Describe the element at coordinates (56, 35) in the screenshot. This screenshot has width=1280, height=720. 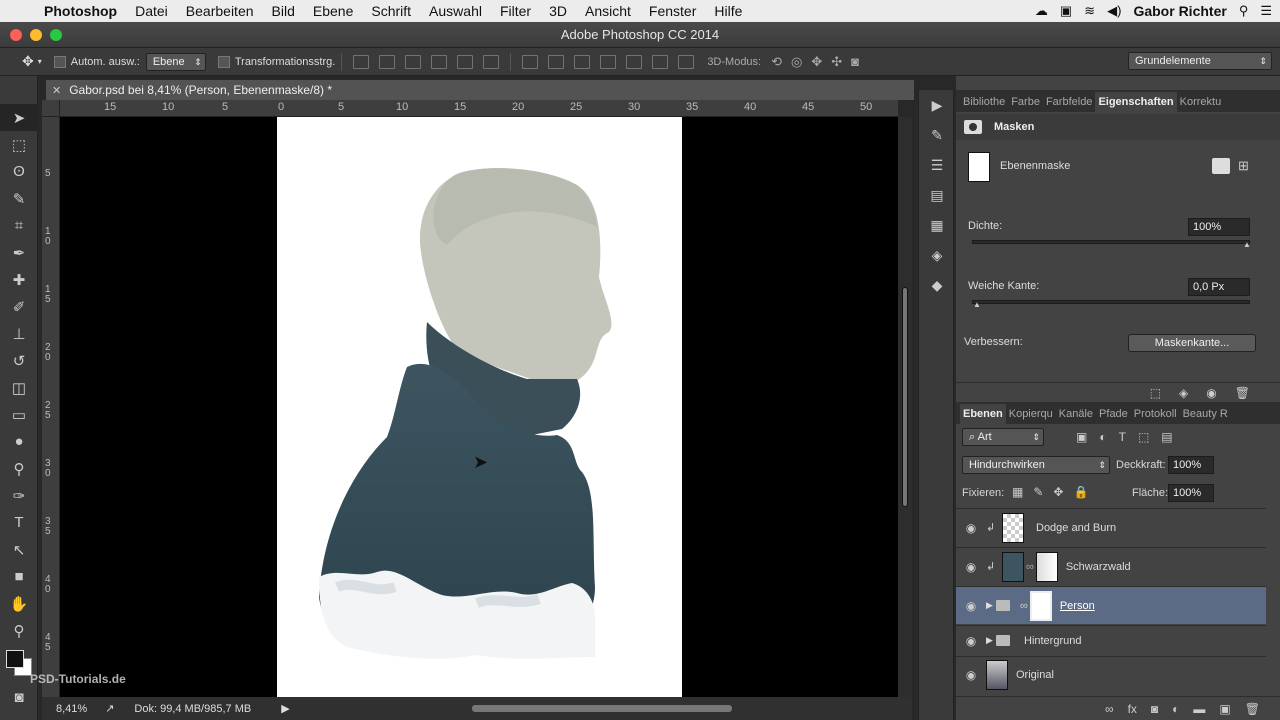
I see `zoom-window-button` at that location.